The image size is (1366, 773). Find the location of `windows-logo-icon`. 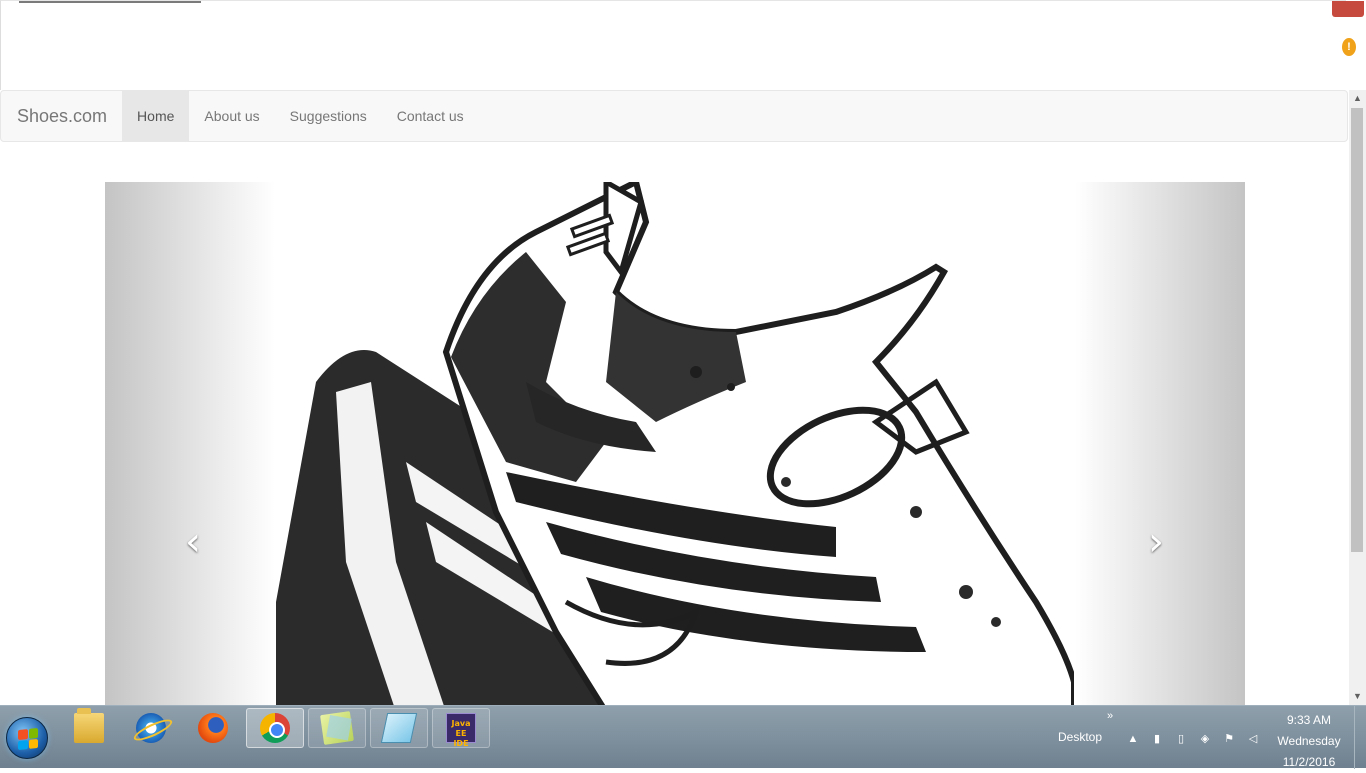

windows-logo-icon is located at coordinates (28, 739).